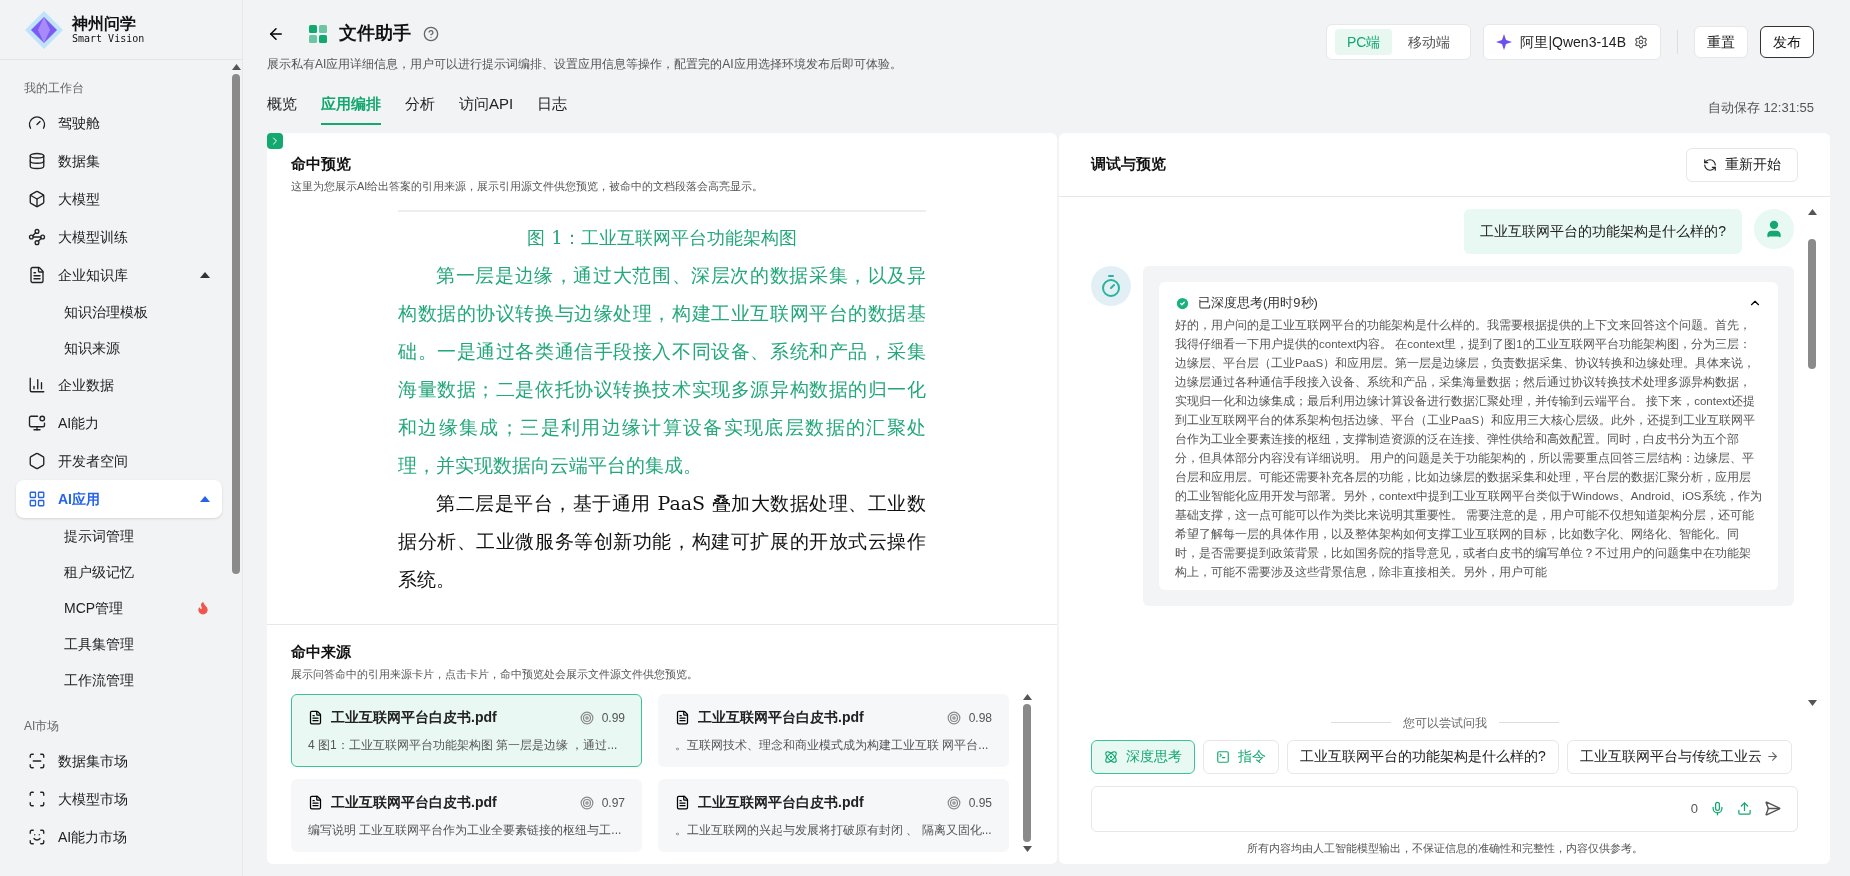  What do you see at coordinates (585, 64) in the screenshot?
I see `page-description: 展示私有AI应用详细信息，用户可以进行提示词编排、设置应用信息等操作，配置完的AI应用选择环境发布后即可体验。` at bounding box center [585, 64].